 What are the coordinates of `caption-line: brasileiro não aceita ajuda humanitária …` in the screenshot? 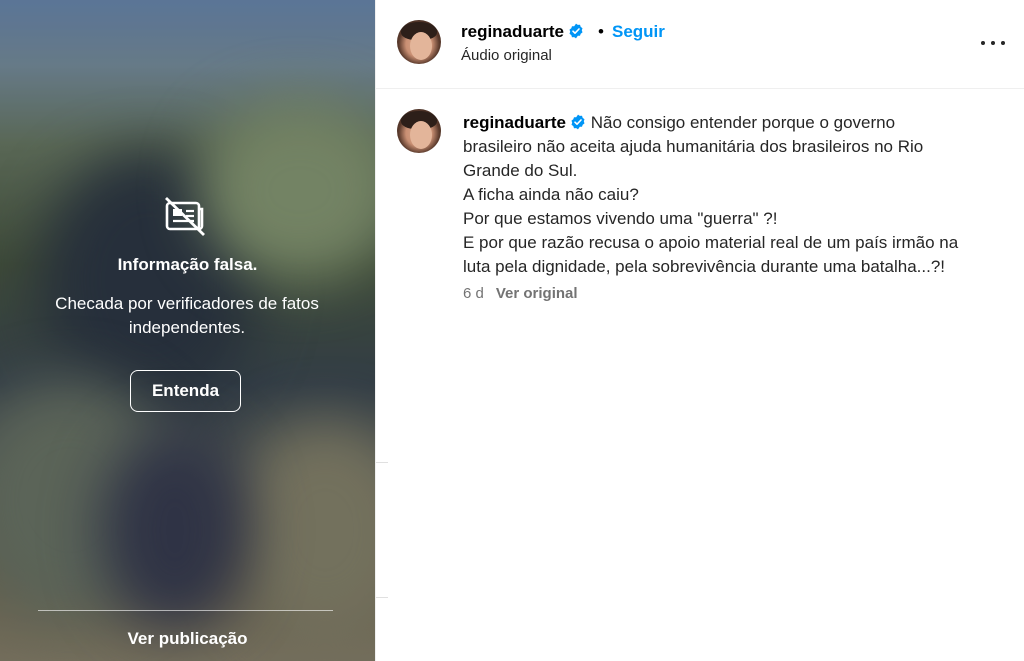 It's located at (693, 146).